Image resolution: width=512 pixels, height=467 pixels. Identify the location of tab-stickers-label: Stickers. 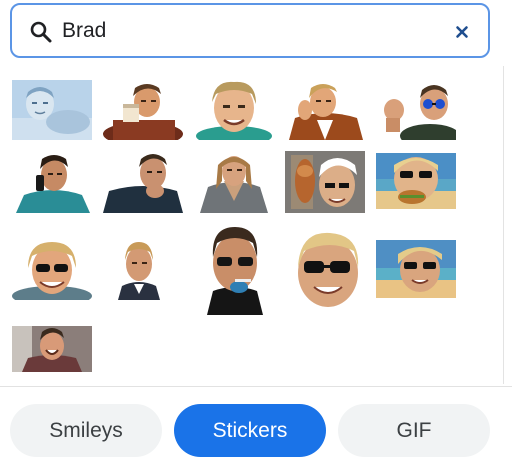
(250, 430).